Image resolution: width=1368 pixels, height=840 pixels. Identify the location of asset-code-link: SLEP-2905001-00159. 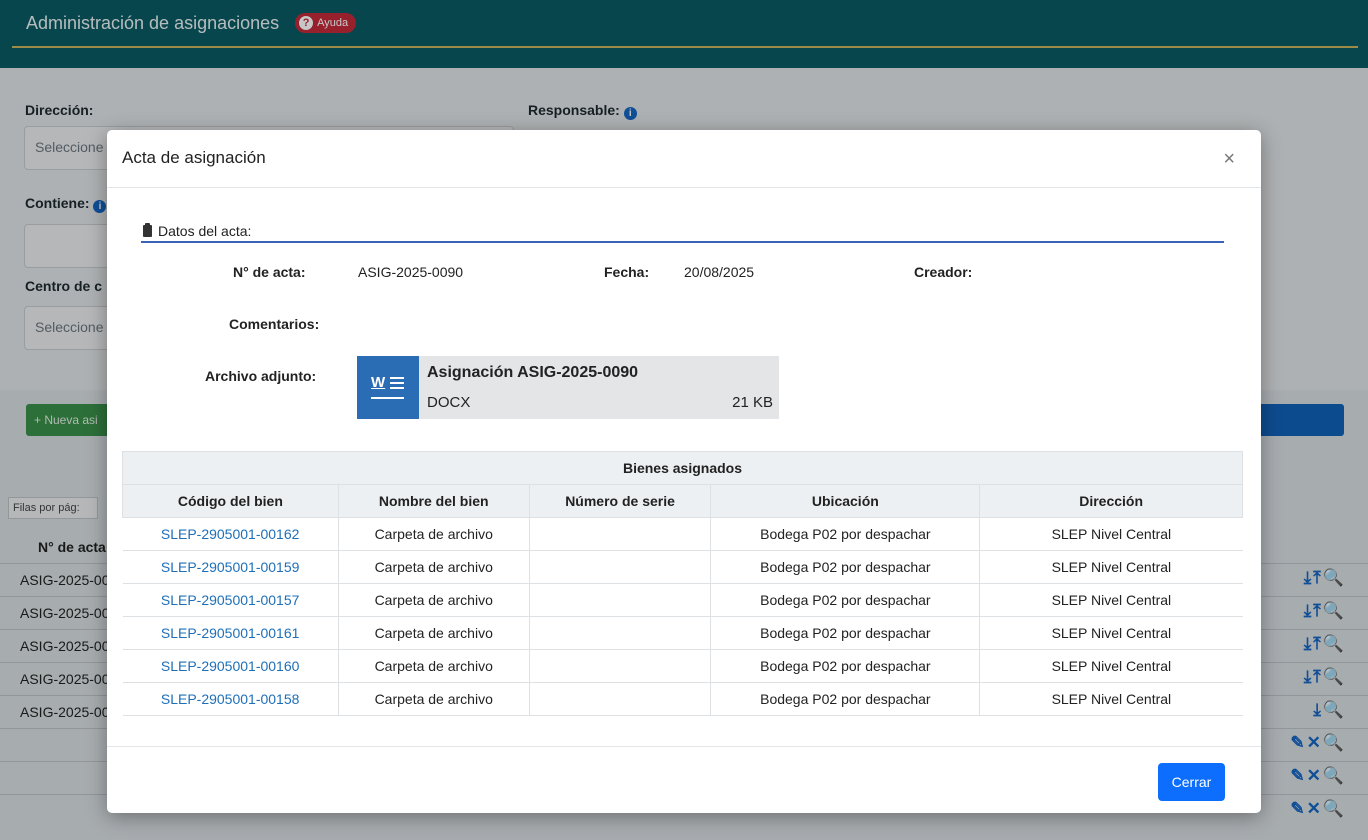
(230, 567).